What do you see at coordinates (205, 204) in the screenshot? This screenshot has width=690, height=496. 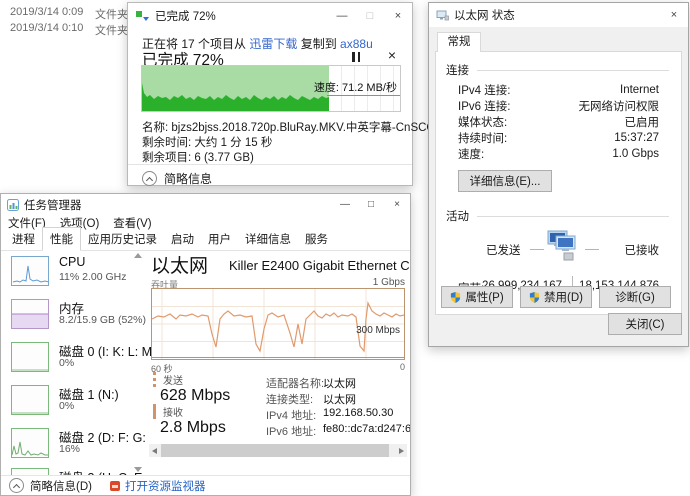 I see `task-manager-titlebar: 任务管理器 — □ ×` at bounding box center [205, 204].